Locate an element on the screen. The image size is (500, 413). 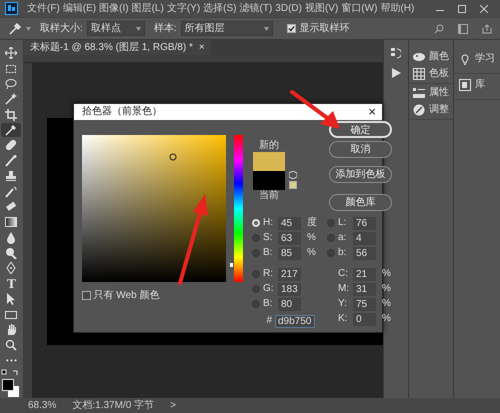
menu-item: 图像(I) is located at coordinates (114, 8).